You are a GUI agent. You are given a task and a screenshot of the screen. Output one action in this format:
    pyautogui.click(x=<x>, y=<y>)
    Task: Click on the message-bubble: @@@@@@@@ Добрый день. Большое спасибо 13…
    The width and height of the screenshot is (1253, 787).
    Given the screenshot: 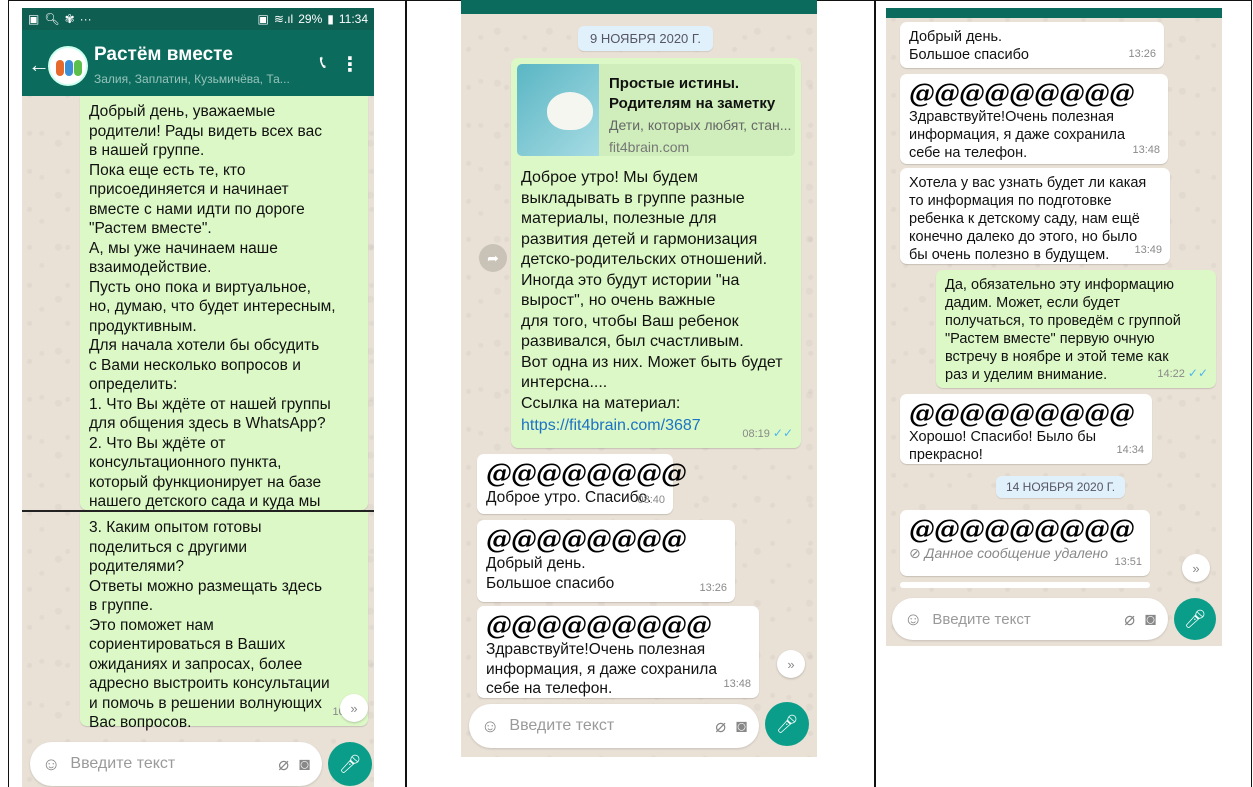 What is the action you would take?
    pyautogui.click(x=606, y=561)
    